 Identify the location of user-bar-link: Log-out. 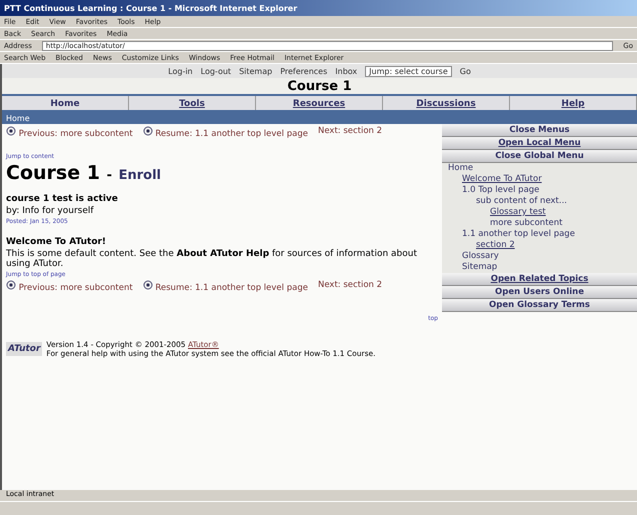
(216, 71).